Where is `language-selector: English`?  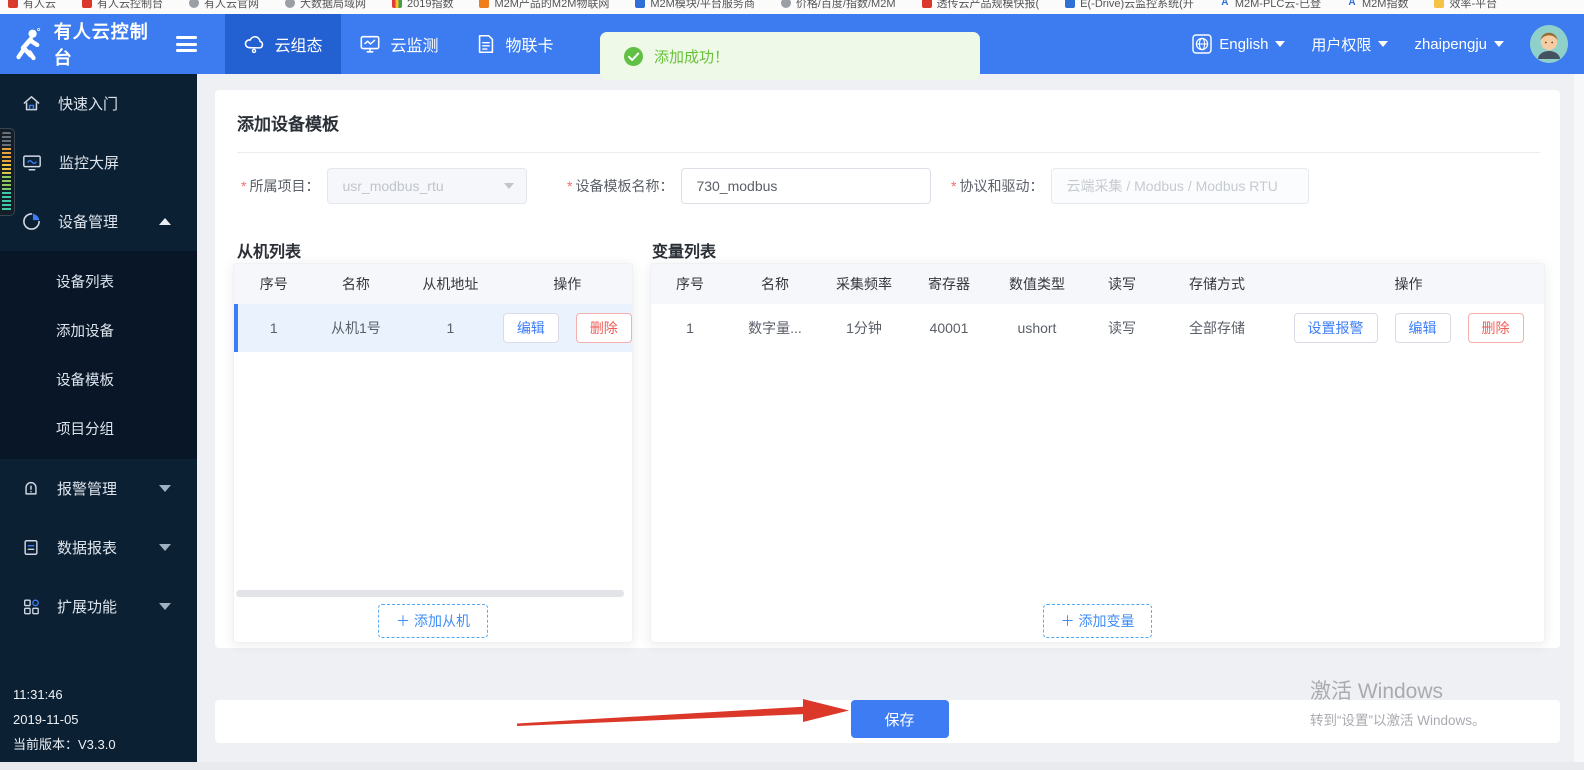 language-selector: English is located at coordinates (1239, 44).